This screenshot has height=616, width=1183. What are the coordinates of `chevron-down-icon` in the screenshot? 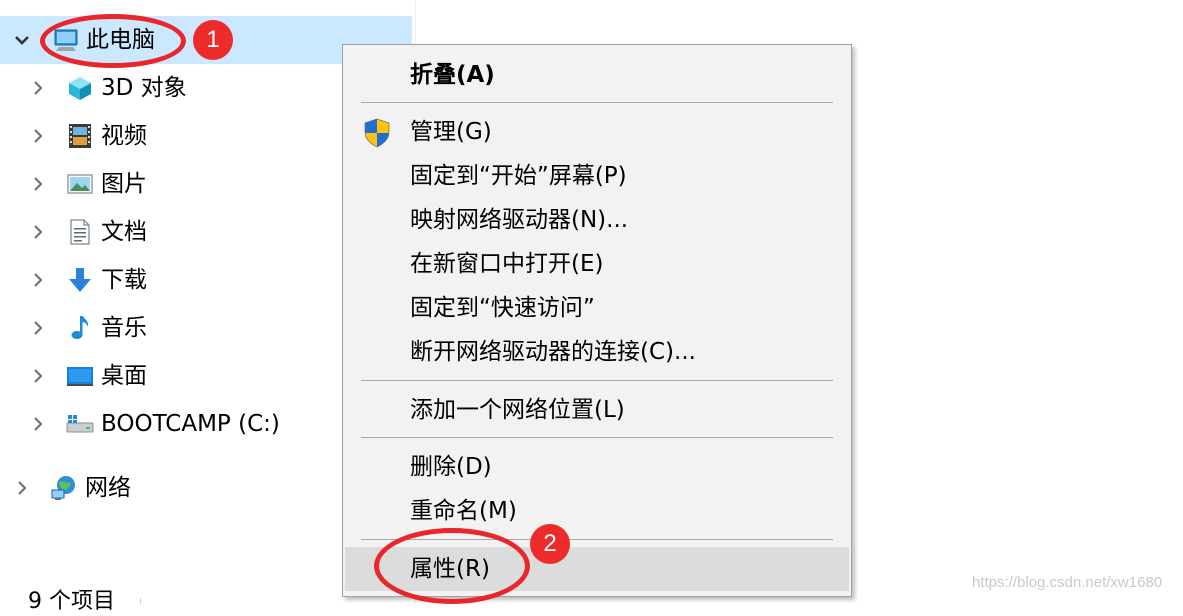 It's located at (22, 40).